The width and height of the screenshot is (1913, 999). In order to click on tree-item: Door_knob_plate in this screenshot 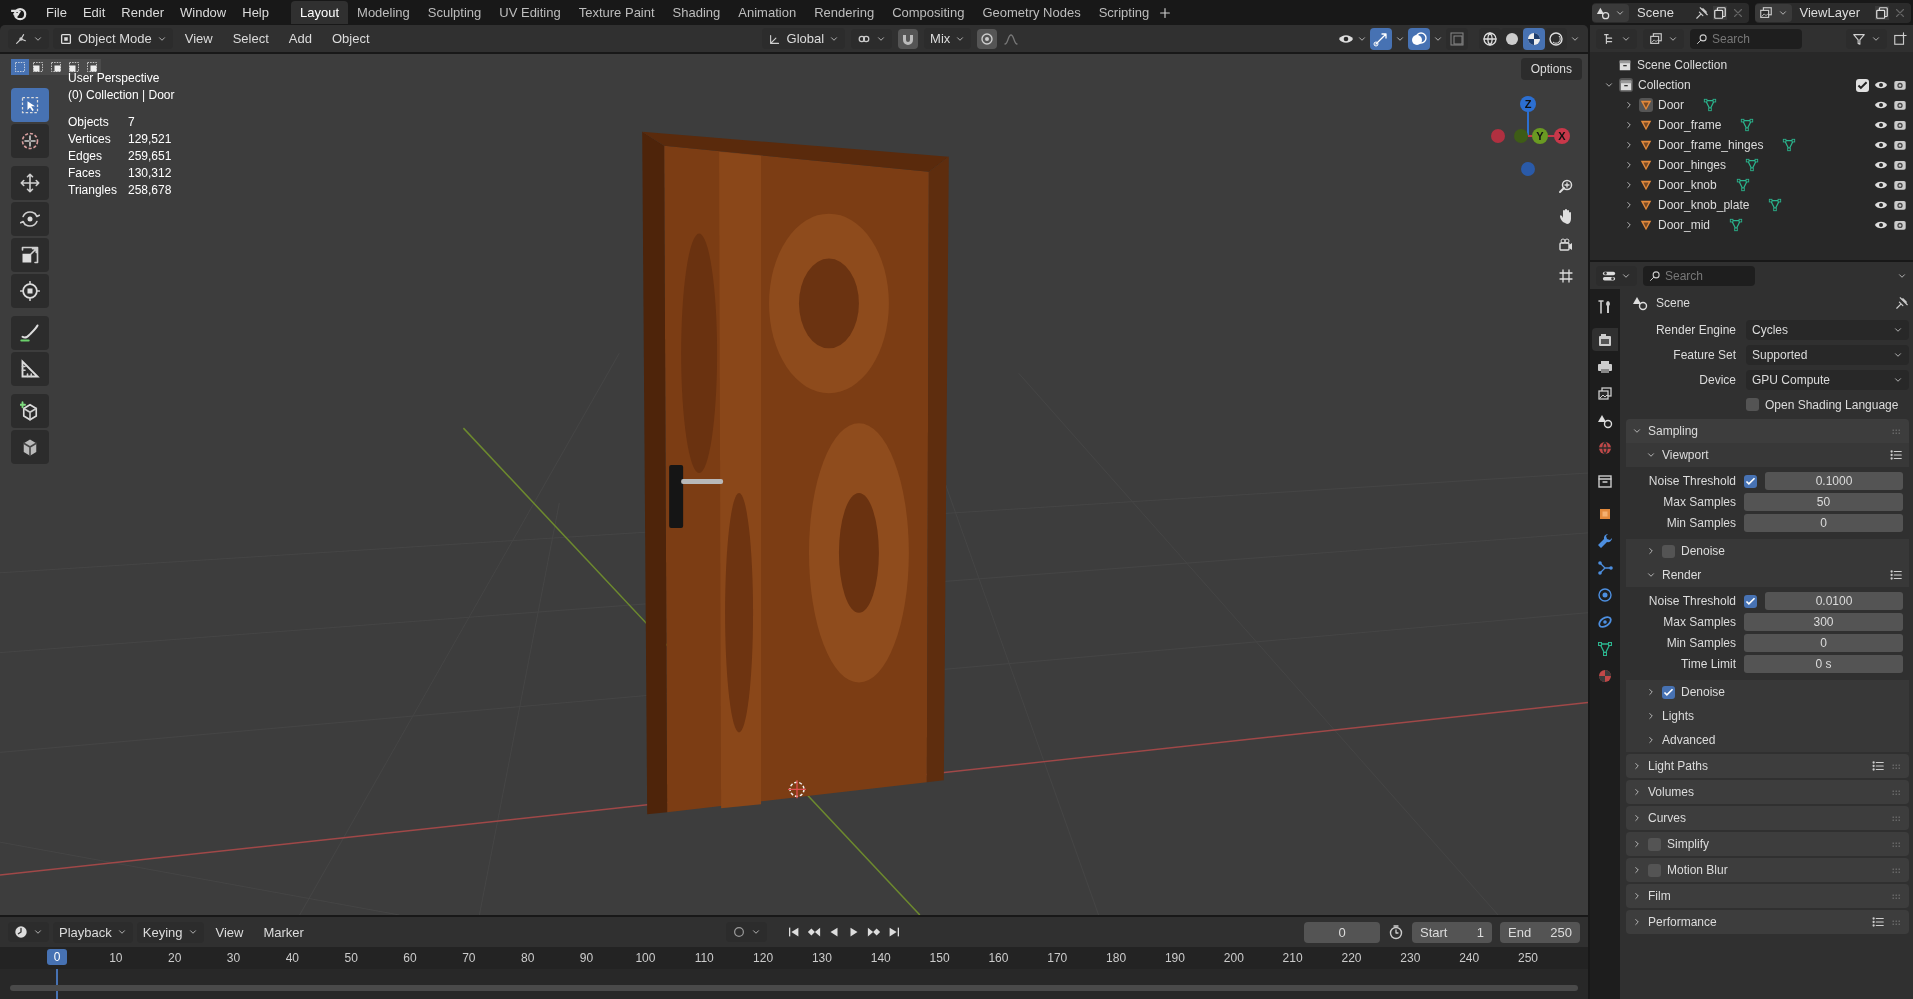, I will do `click(1704, 205)`.